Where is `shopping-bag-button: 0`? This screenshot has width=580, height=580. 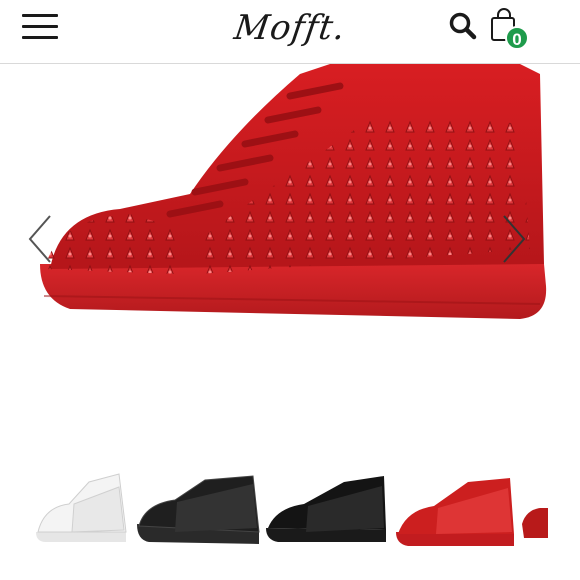 shopping-bag-button: 0 is located at coordinates (511, 30).